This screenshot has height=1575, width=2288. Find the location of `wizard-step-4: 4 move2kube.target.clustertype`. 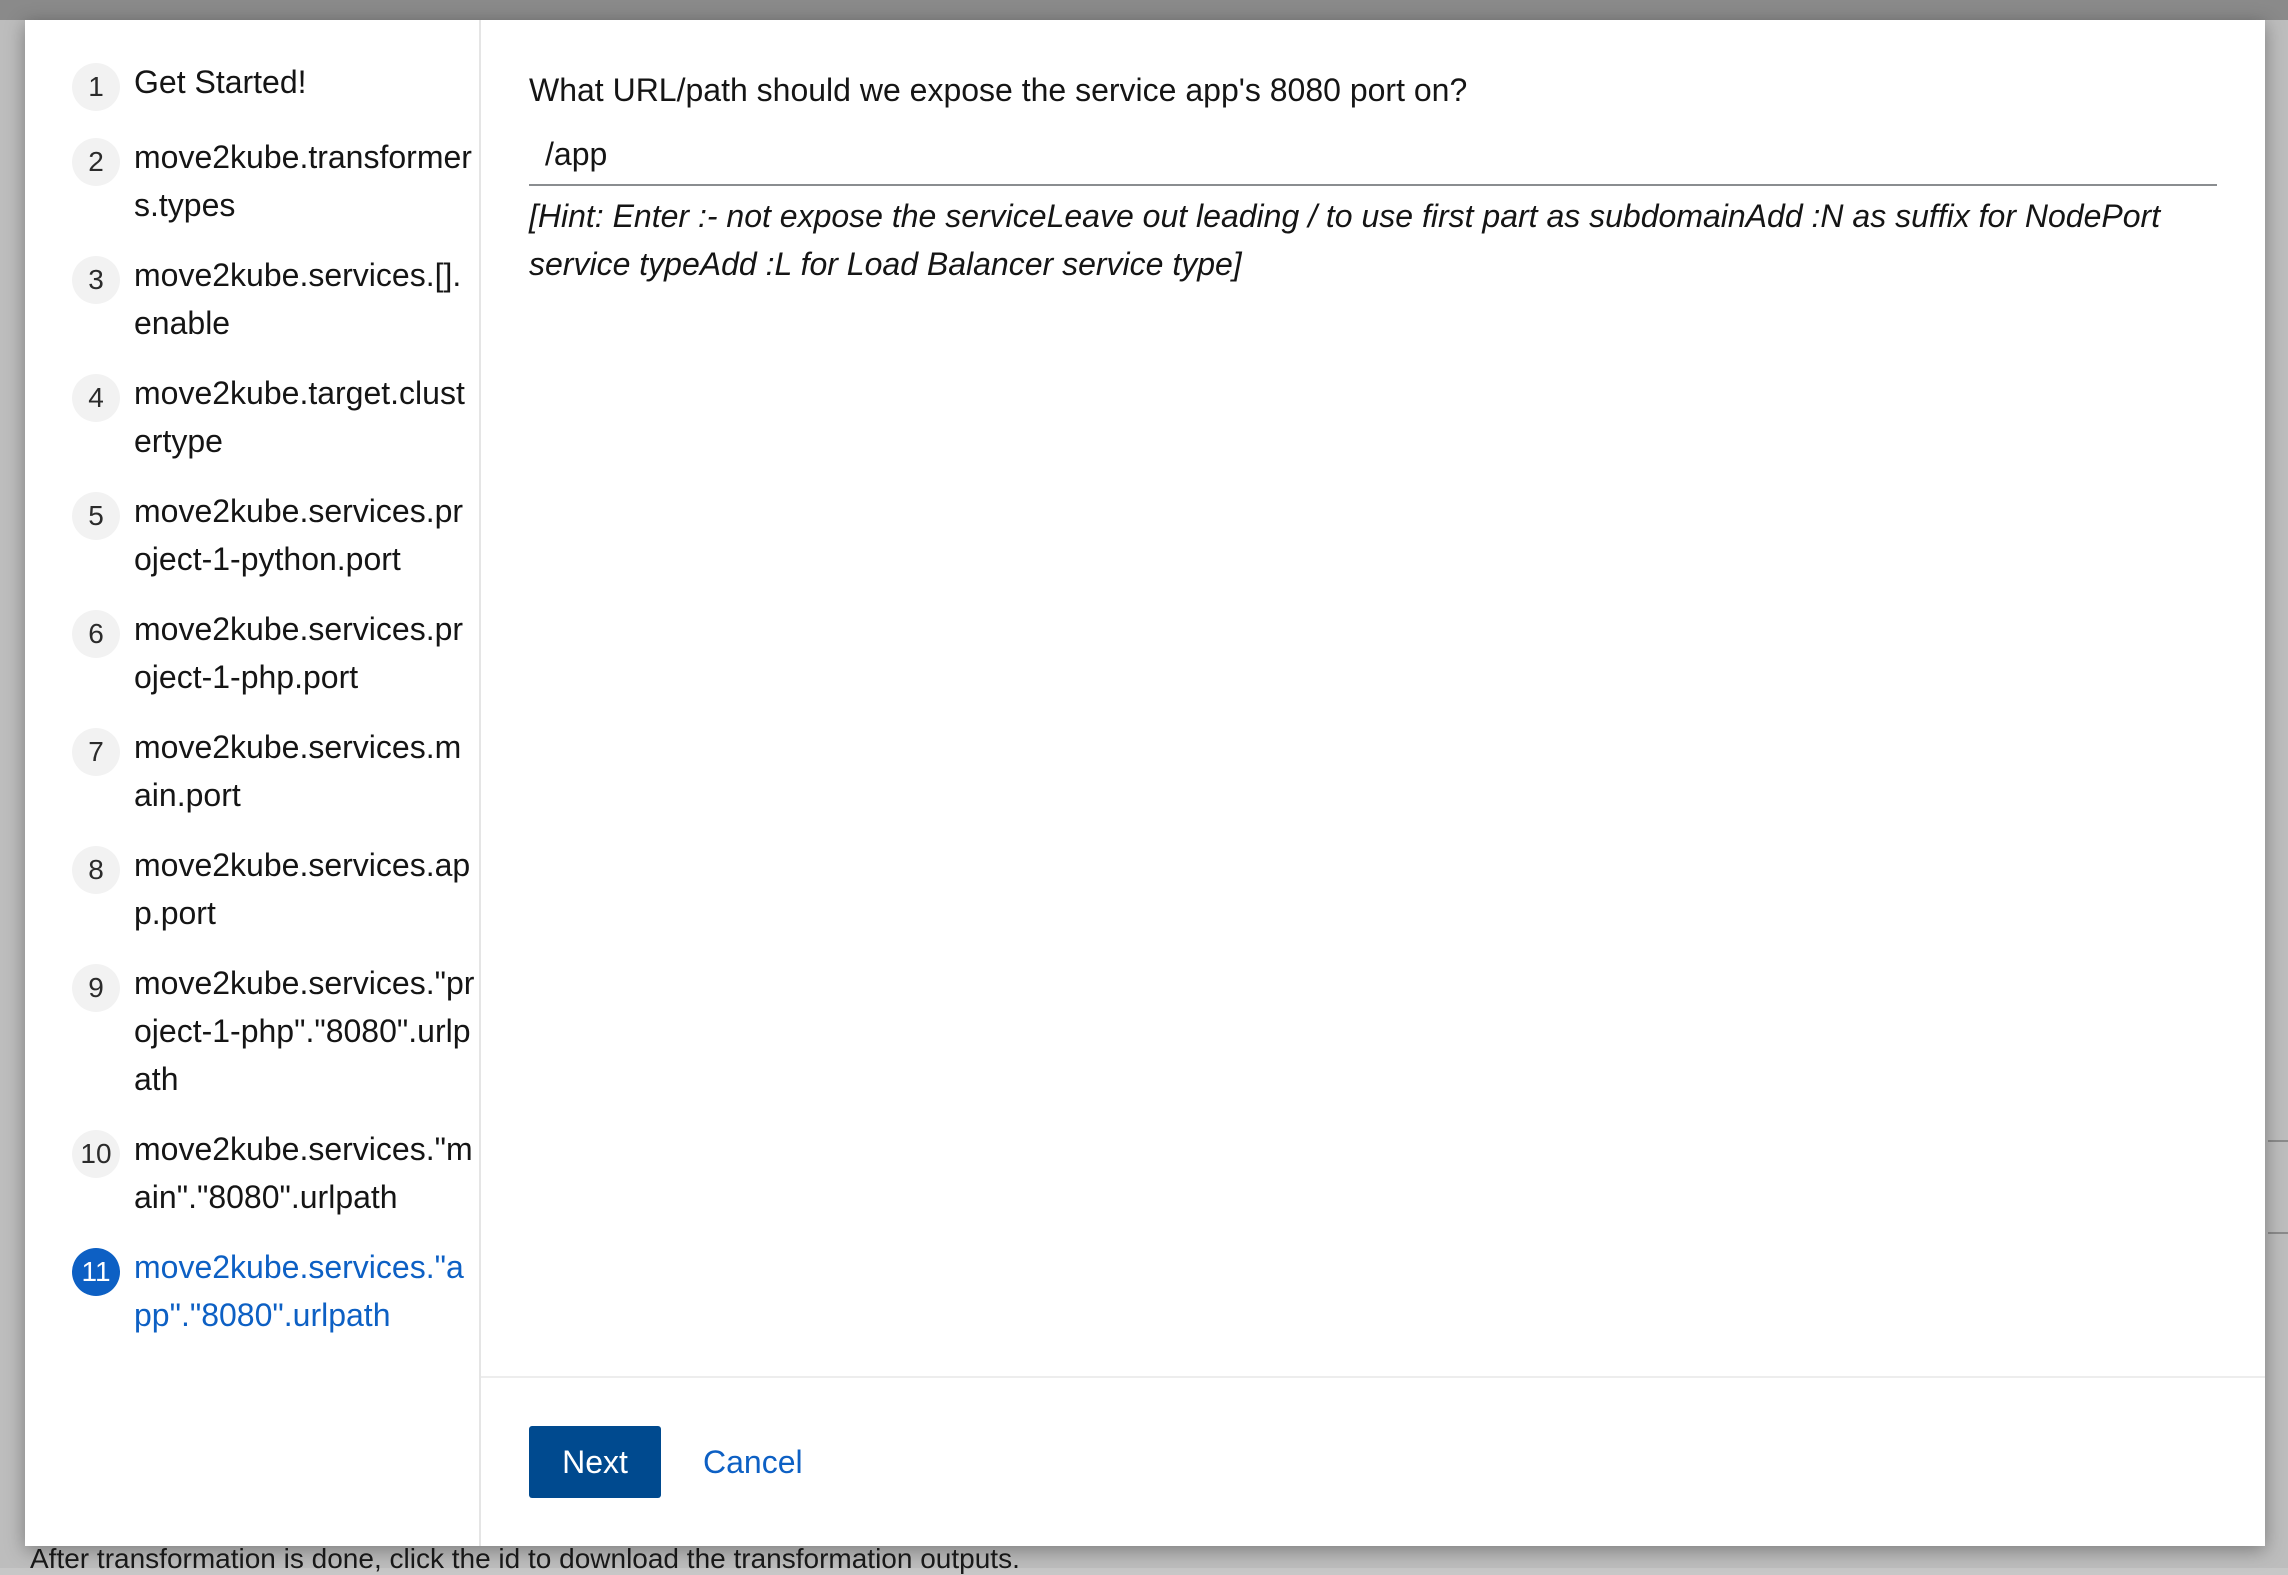

wizard-step-4: 4 move2kube.target.clustertype is located at coordinates (252, 419).